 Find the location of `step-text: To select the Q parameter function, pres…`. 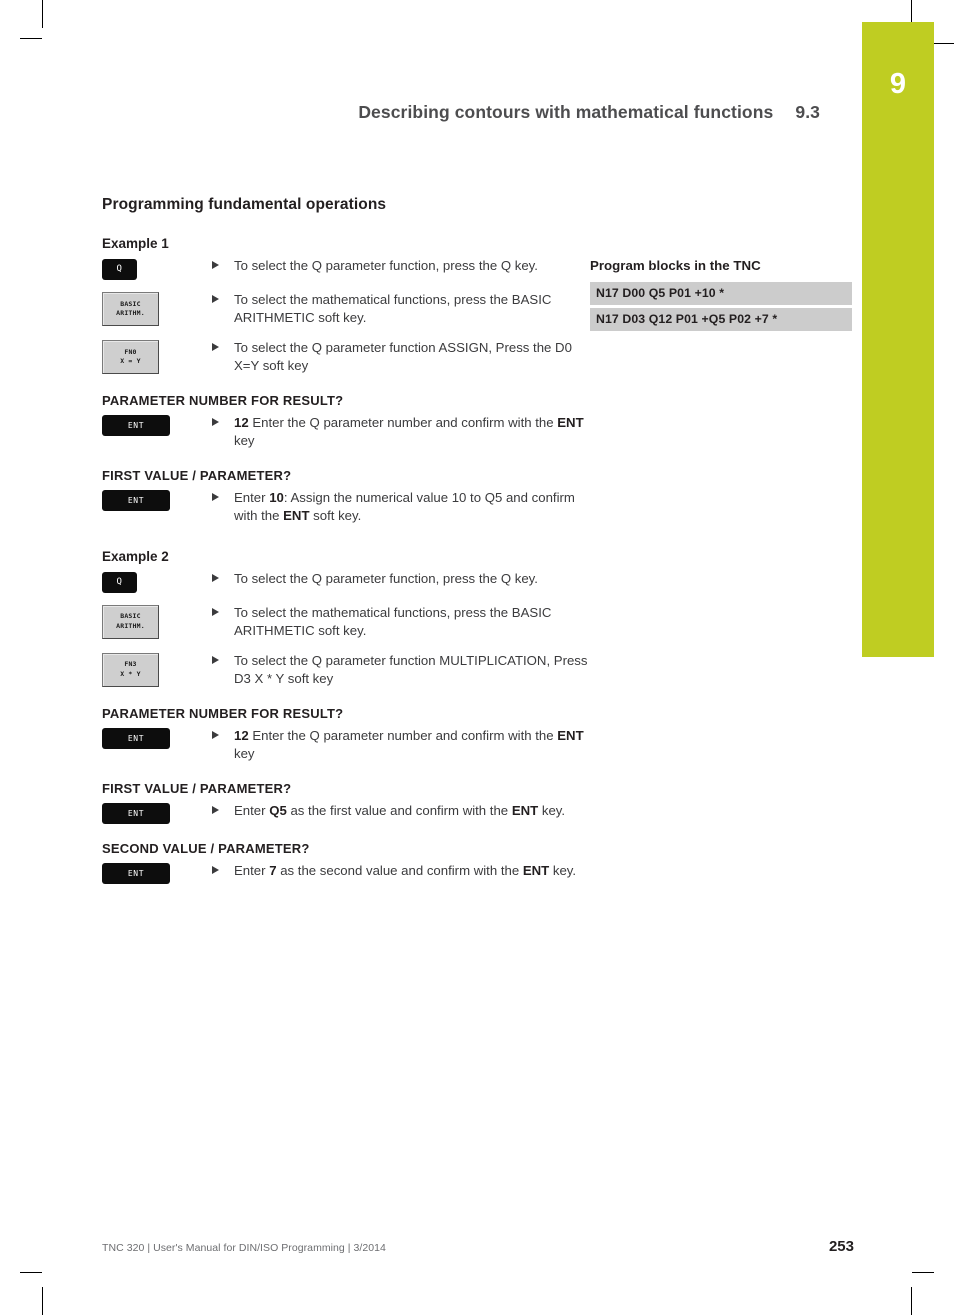

step-text: To select the Q parameter function, pres… is located at coordinates (386, 265).